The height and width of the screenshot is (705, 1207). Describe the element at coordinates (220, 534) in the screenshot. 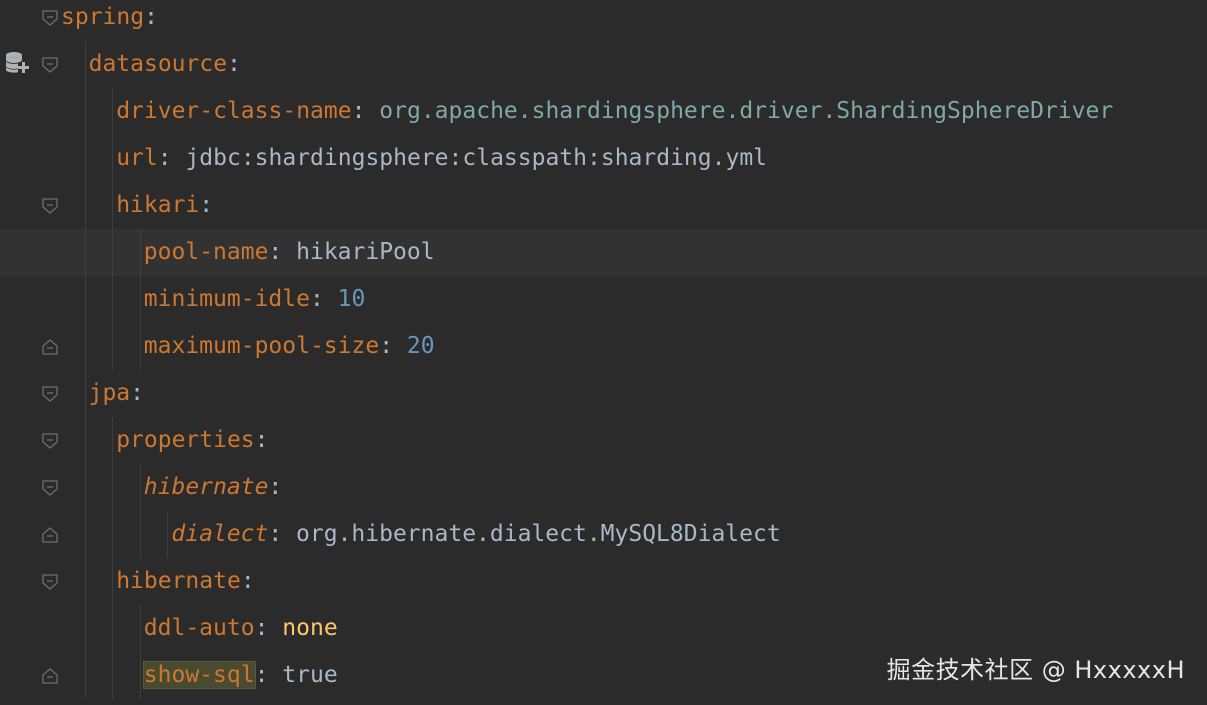

I see `yaml-key: dialect` at that location.